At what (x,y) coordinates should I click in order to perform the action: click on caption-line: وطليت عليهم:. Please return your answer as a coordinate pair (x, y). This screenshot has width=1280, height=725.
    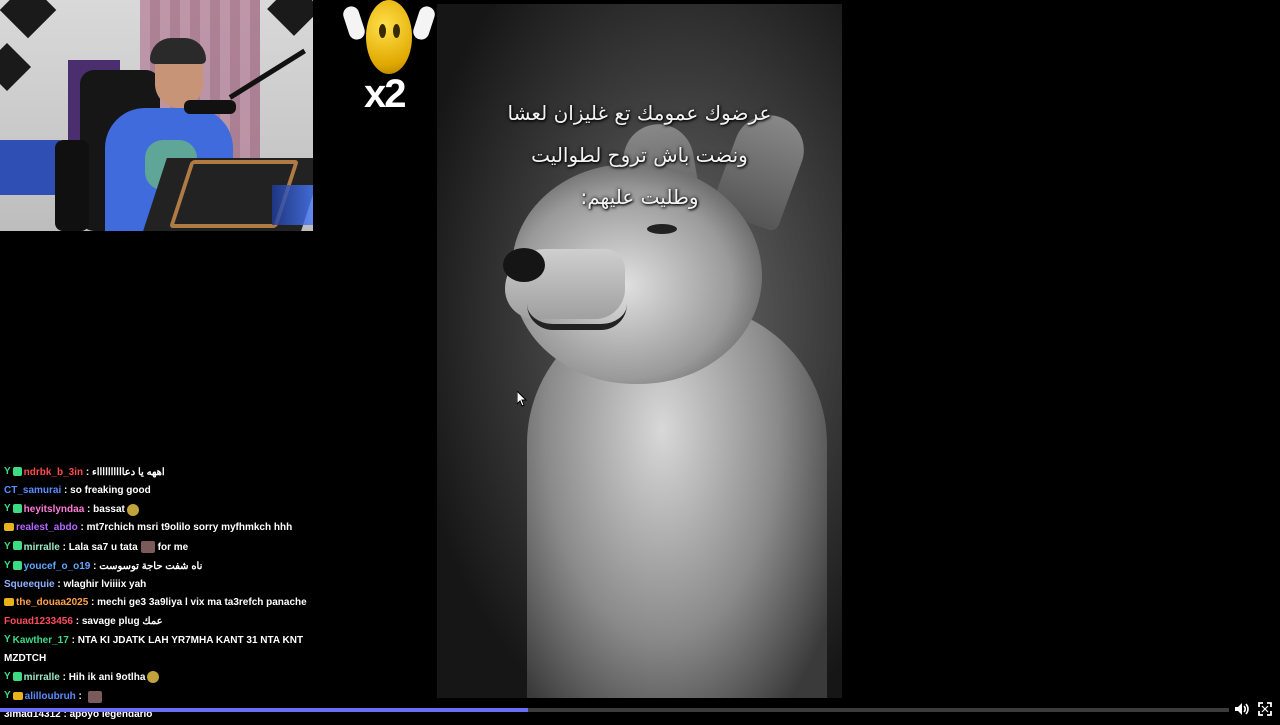
    Looking at the image, I should click on (639, 197).